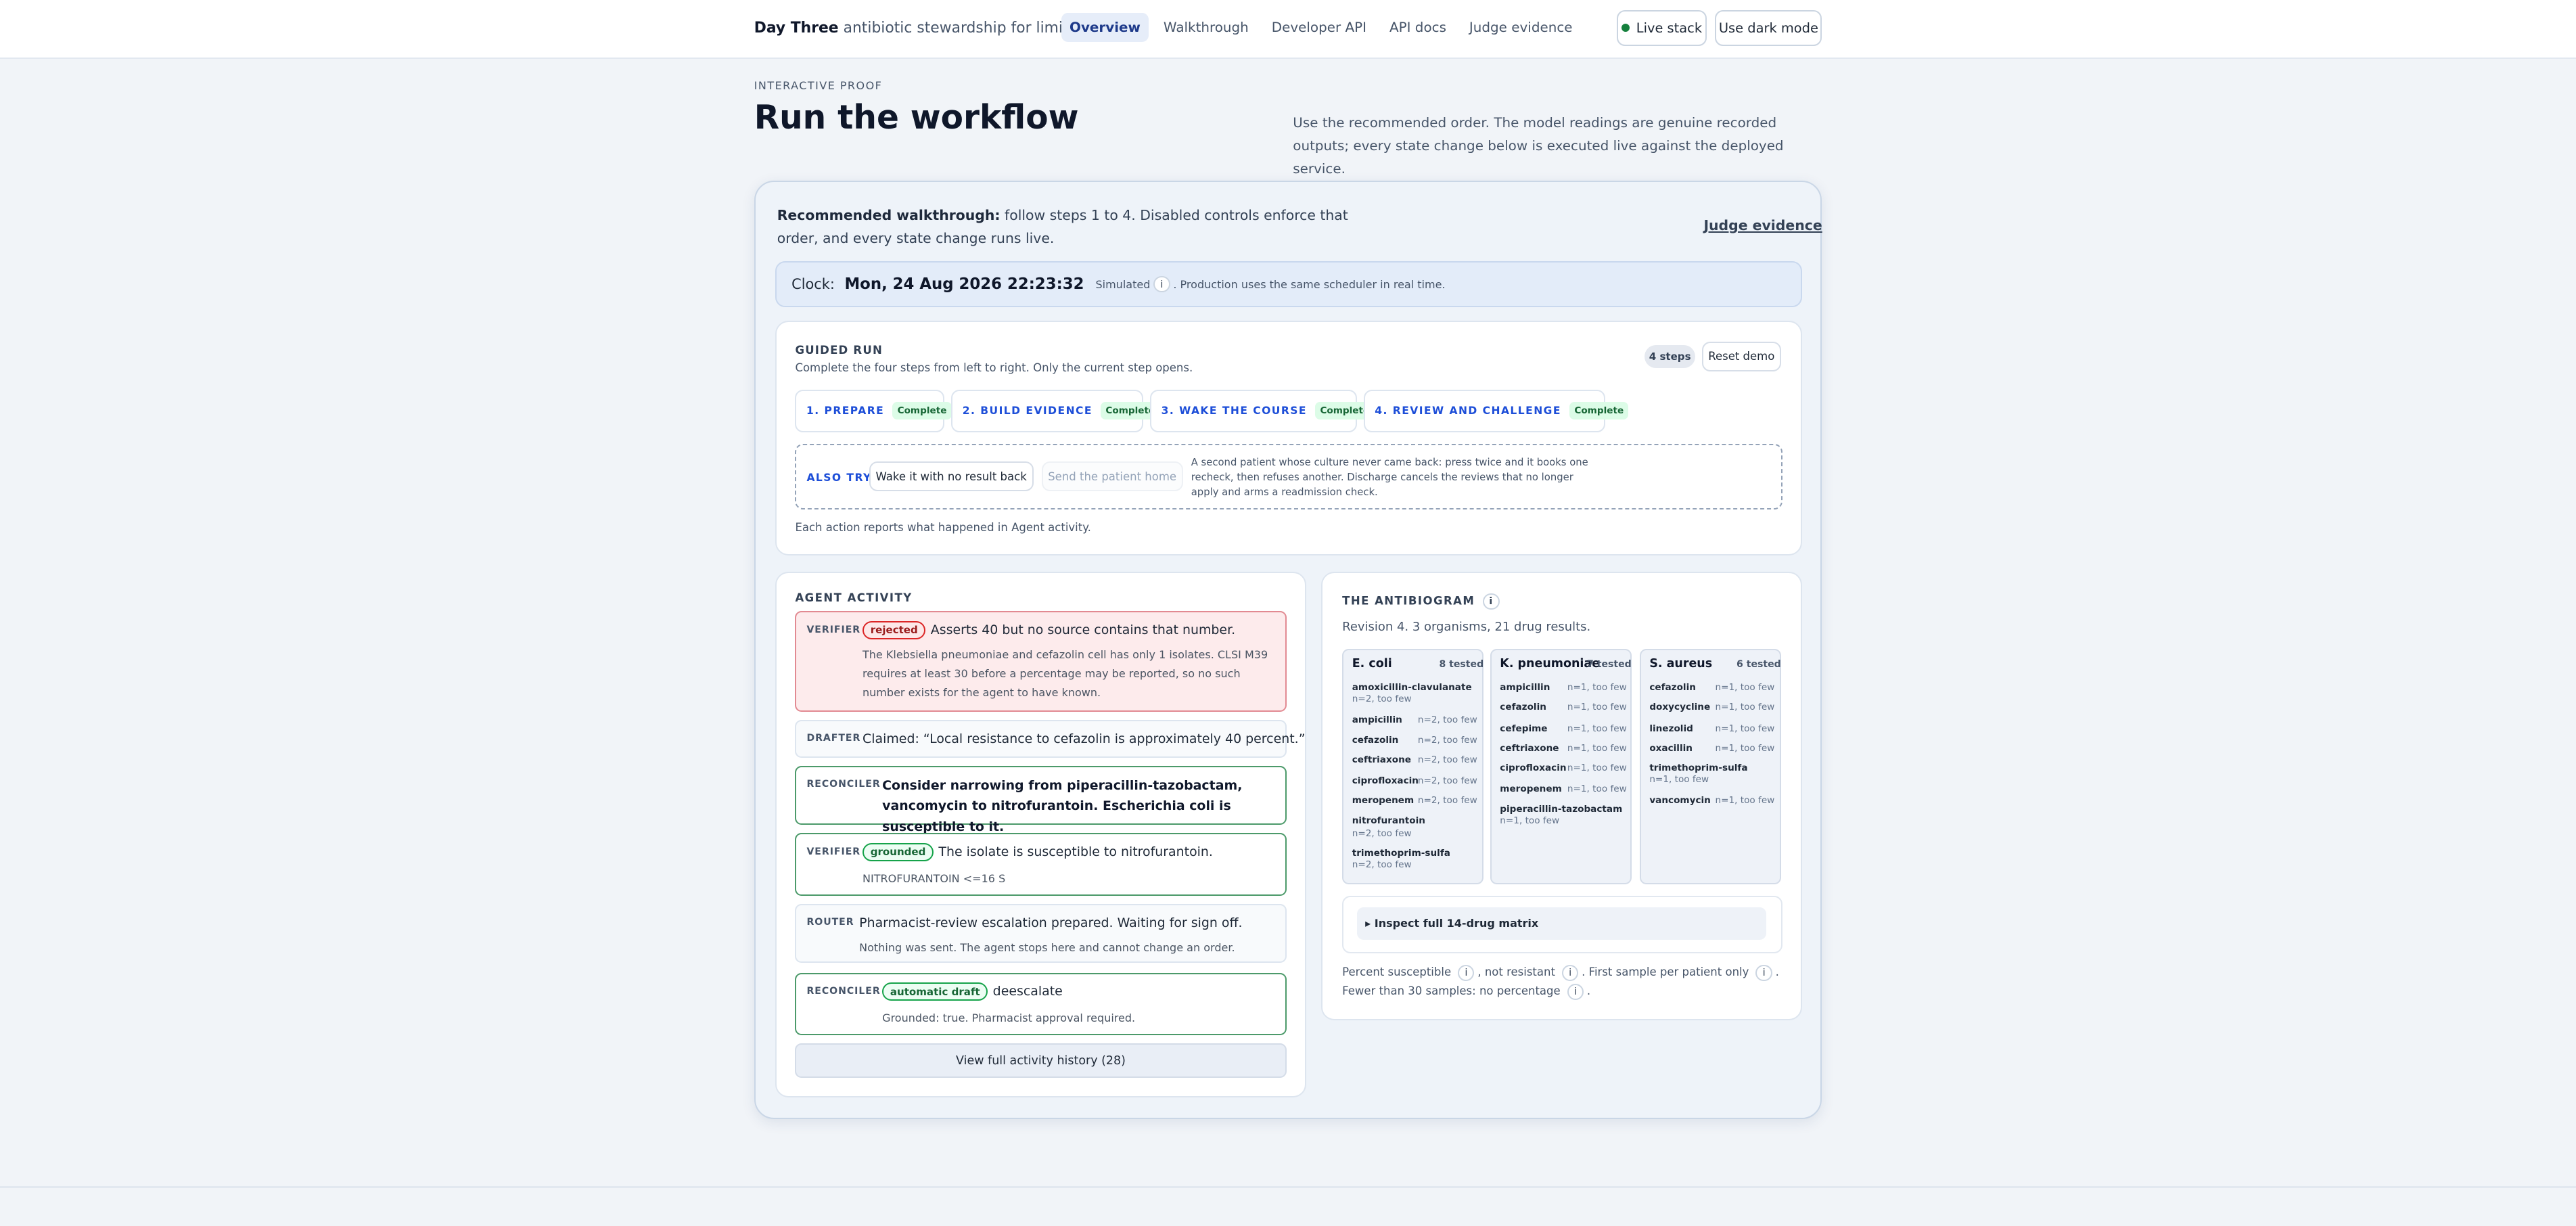  What do you see at coordinates (1105, 27) in the screenshot?
I see `nav-overview: Overview` at bounding box center [1105, 27].